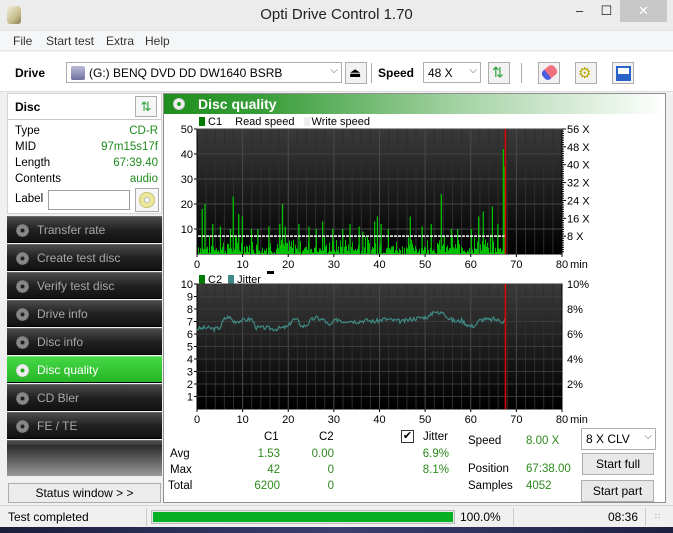 The image size is (673, 533). What do you see at coordinates (578, 201) in the screenshot?
I see `y2-tick-label: 24 X` at bounding box center [578, 201].